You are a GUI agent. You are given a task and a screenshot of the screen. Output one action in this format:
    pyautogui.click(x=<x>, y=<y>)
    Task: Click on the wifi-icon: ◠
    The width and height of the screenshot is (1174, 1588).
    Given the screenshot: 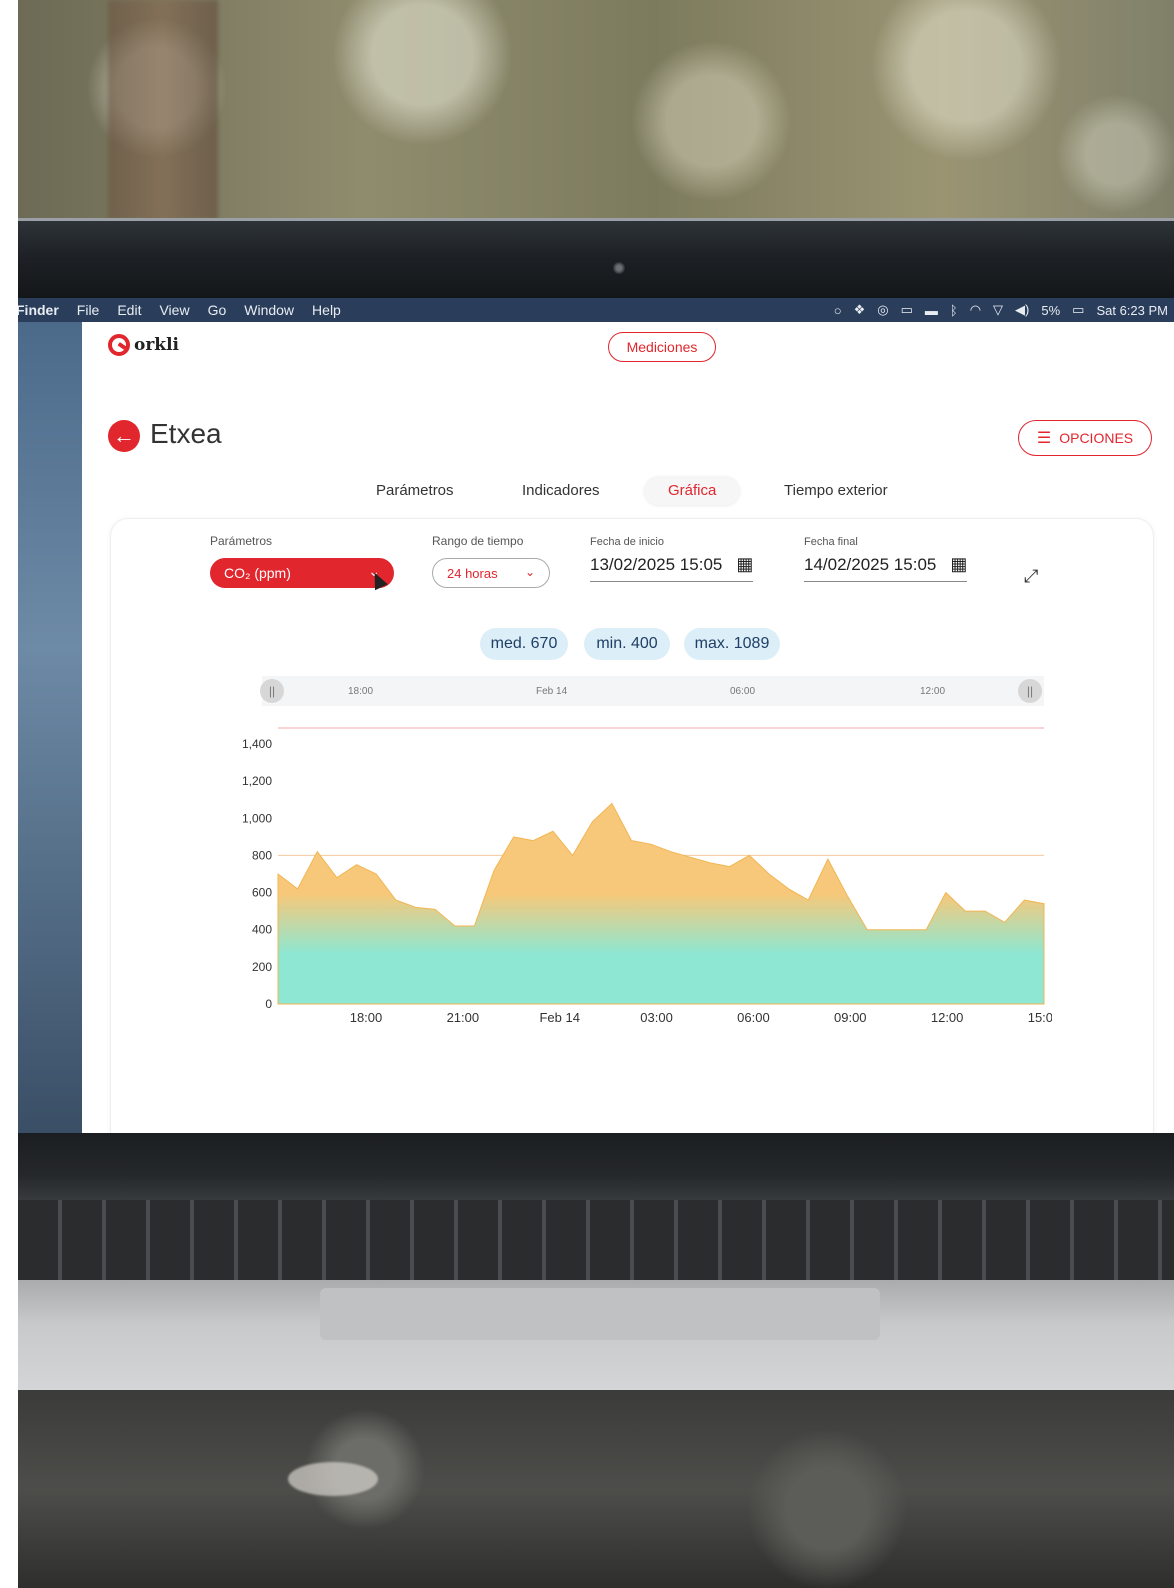 What is the action you would take?
    pyautogui.click(x=975, y=310)
    